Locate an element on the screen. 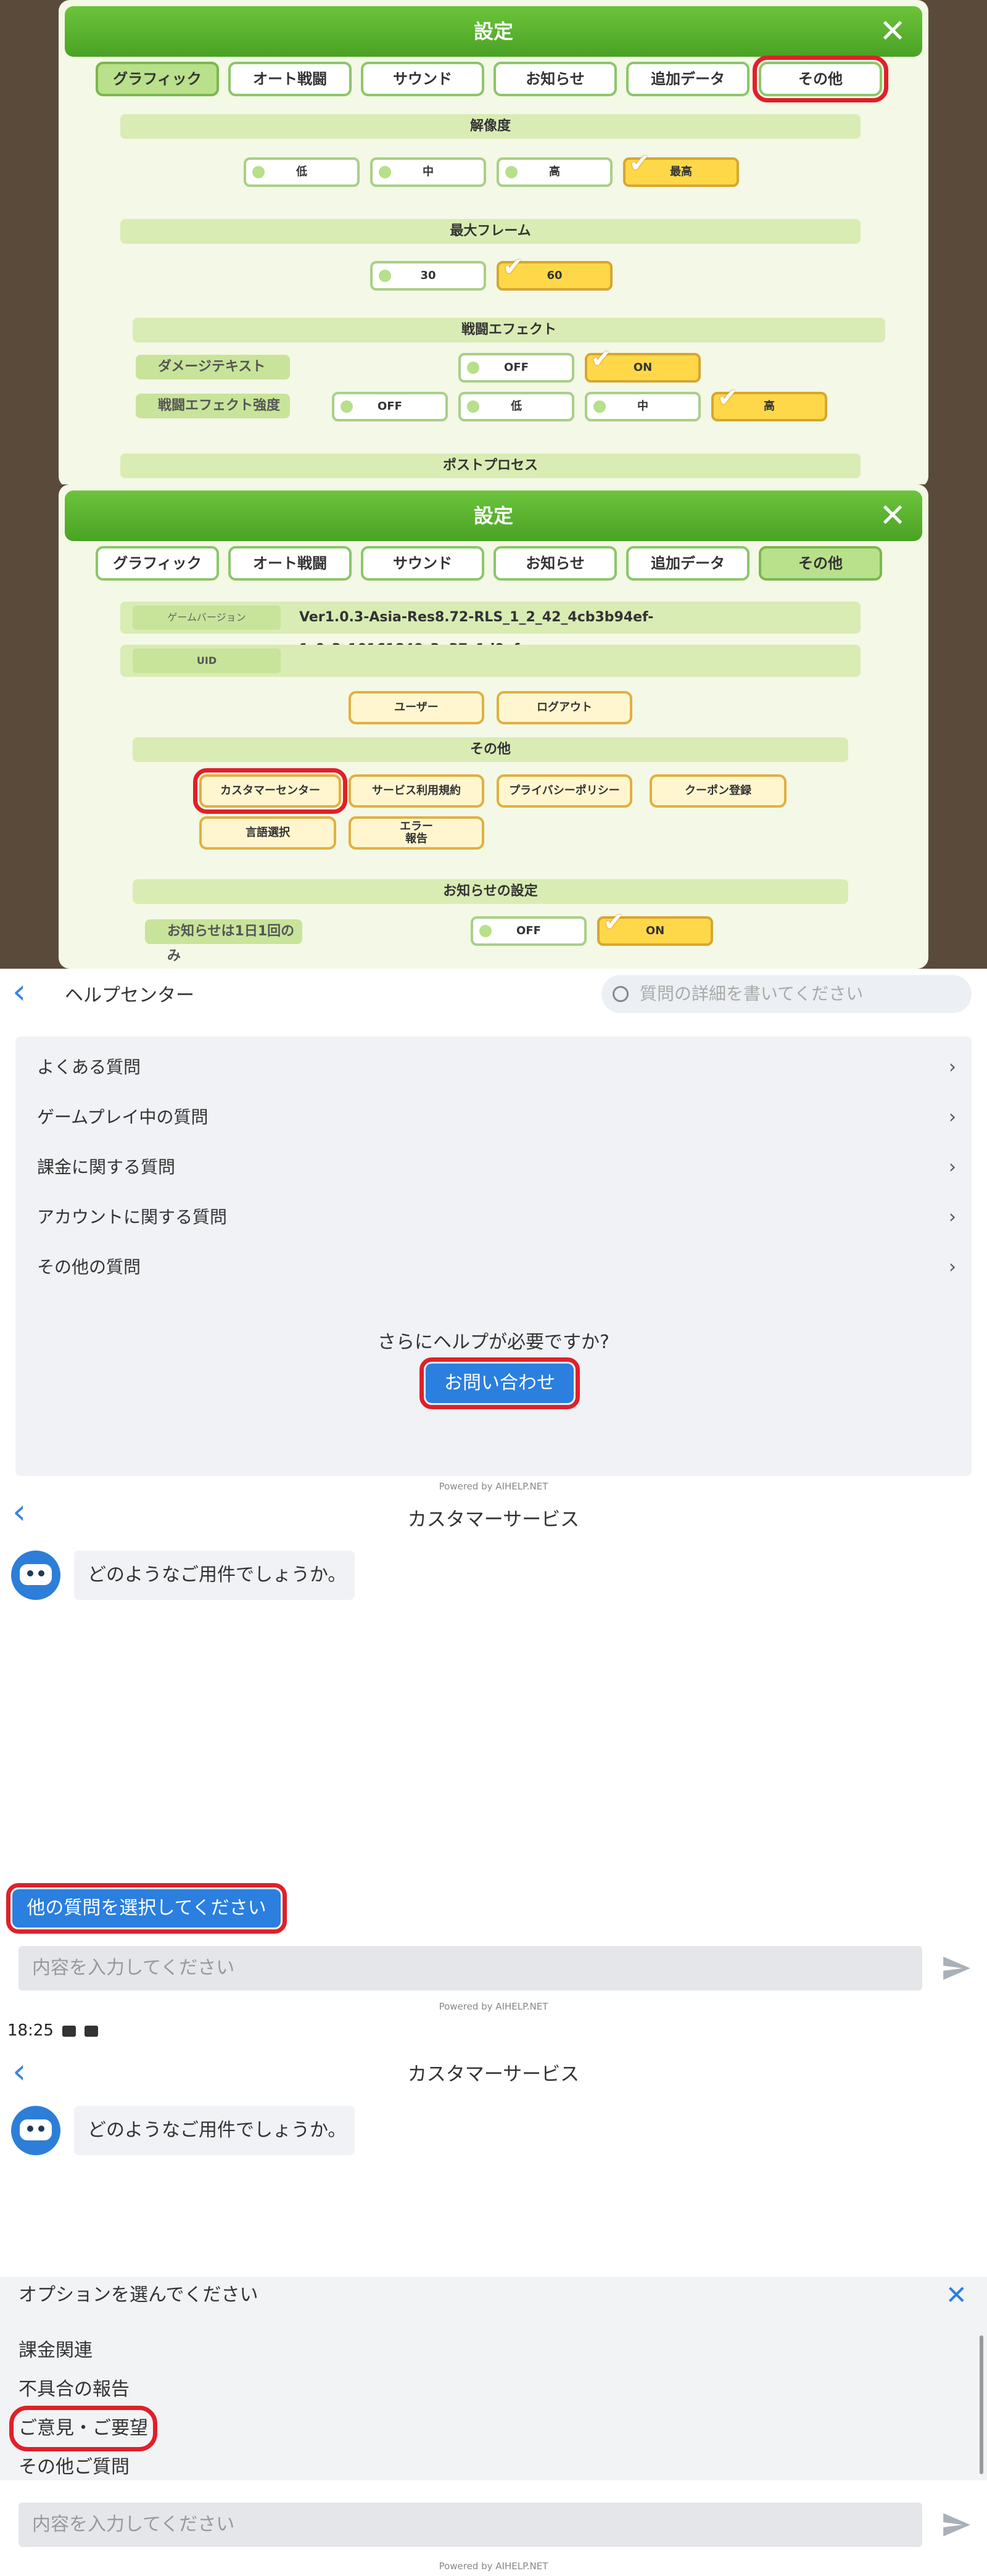 The height and width of the screenshot is (2576, 987). customer-center-button: カスタマーセンター is located at coordinates (270, 791).